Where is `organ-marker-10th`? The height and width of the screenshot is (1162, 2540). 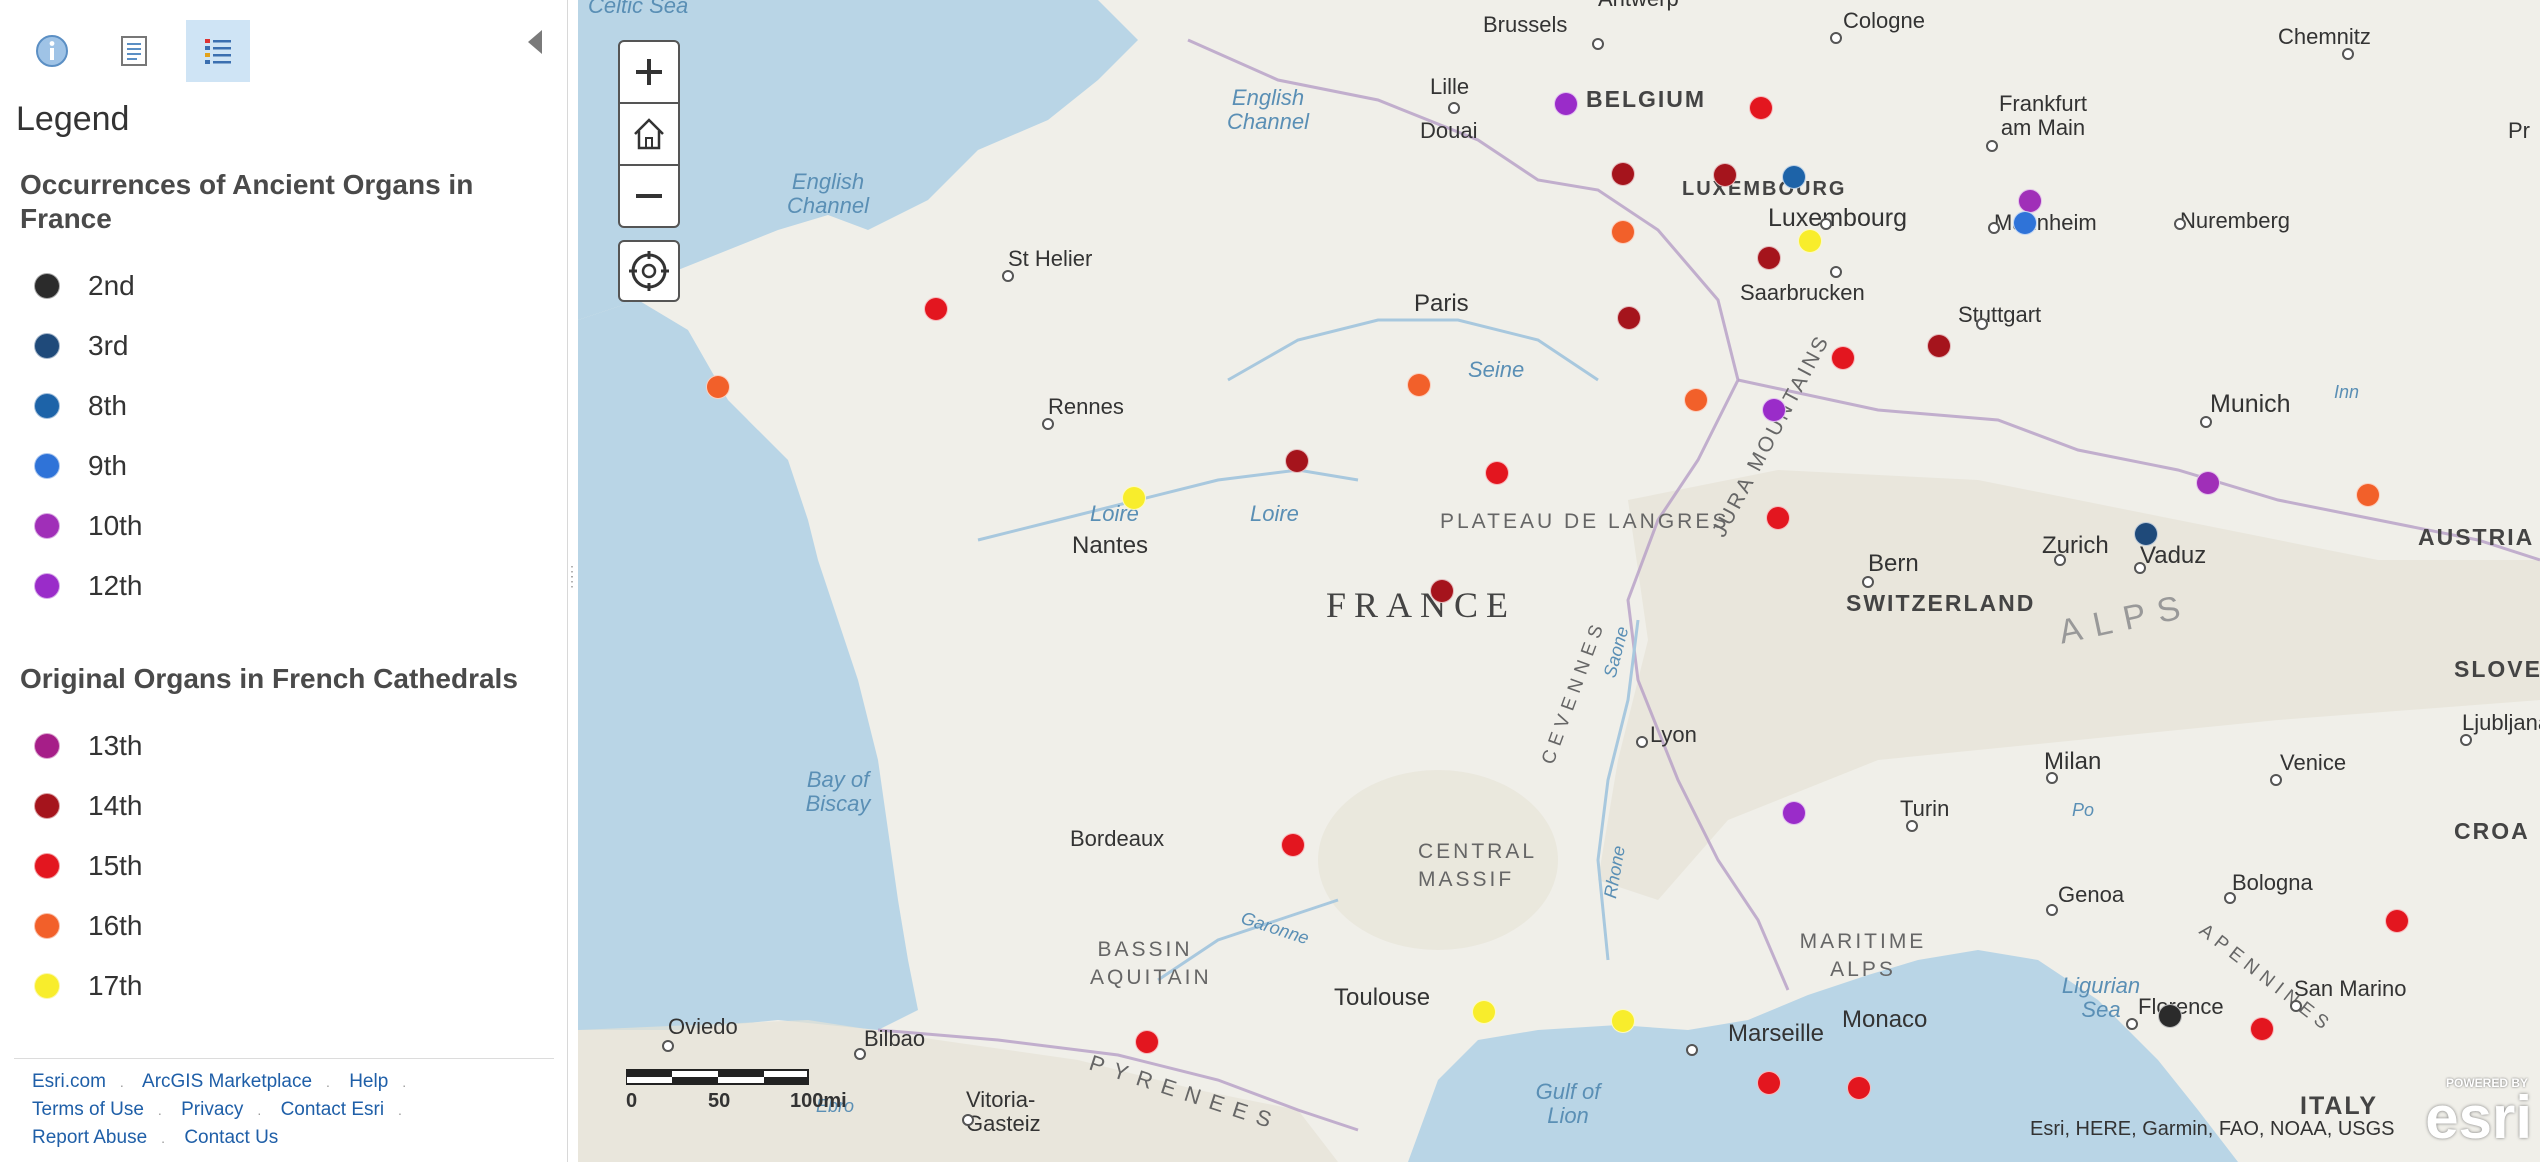
organ-marker-10th is located at coordinates (2207, 483).